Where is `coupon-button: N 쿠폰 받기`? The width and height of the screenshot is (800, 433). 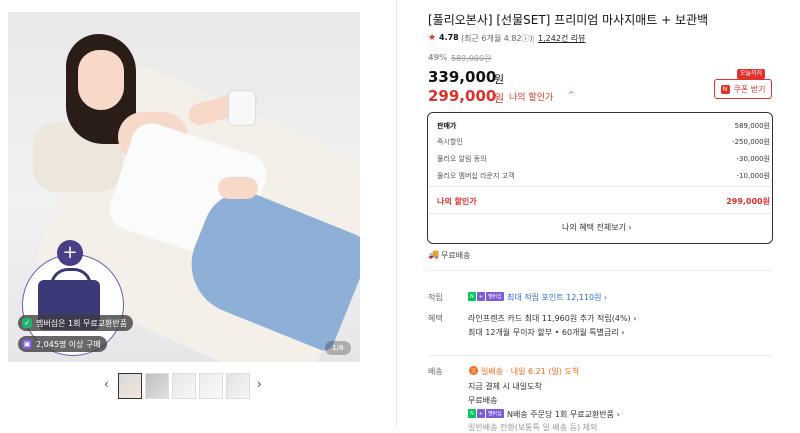 coupon-button: N 쿠폰 받기 is located at coordinates (743, 89).